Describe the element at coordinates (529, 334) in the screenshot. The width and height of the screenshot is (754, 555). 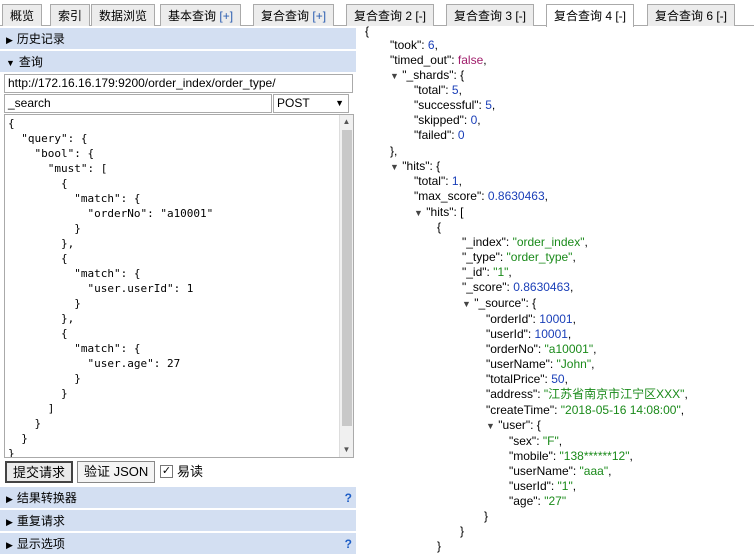
I see `json-line: "userId": 10001,` at that location.